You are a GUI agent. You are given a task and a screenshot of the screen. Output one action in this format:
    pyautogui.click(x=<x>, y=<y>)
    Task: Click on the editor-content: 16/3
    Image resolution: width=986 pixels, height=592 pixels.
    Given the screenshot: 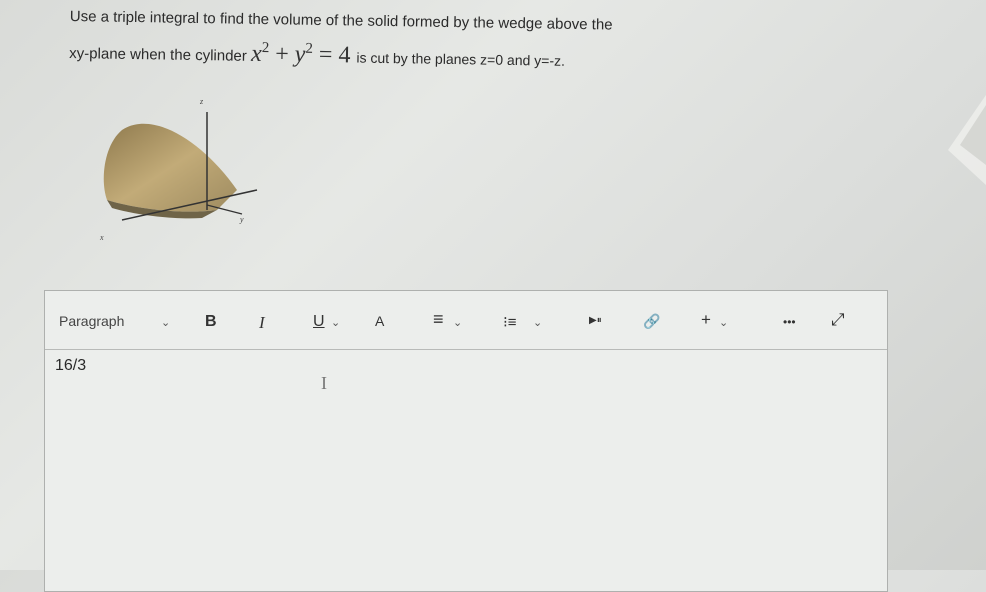 What is the action you would take?
    pyautogui.click(x=70, y=366)
    